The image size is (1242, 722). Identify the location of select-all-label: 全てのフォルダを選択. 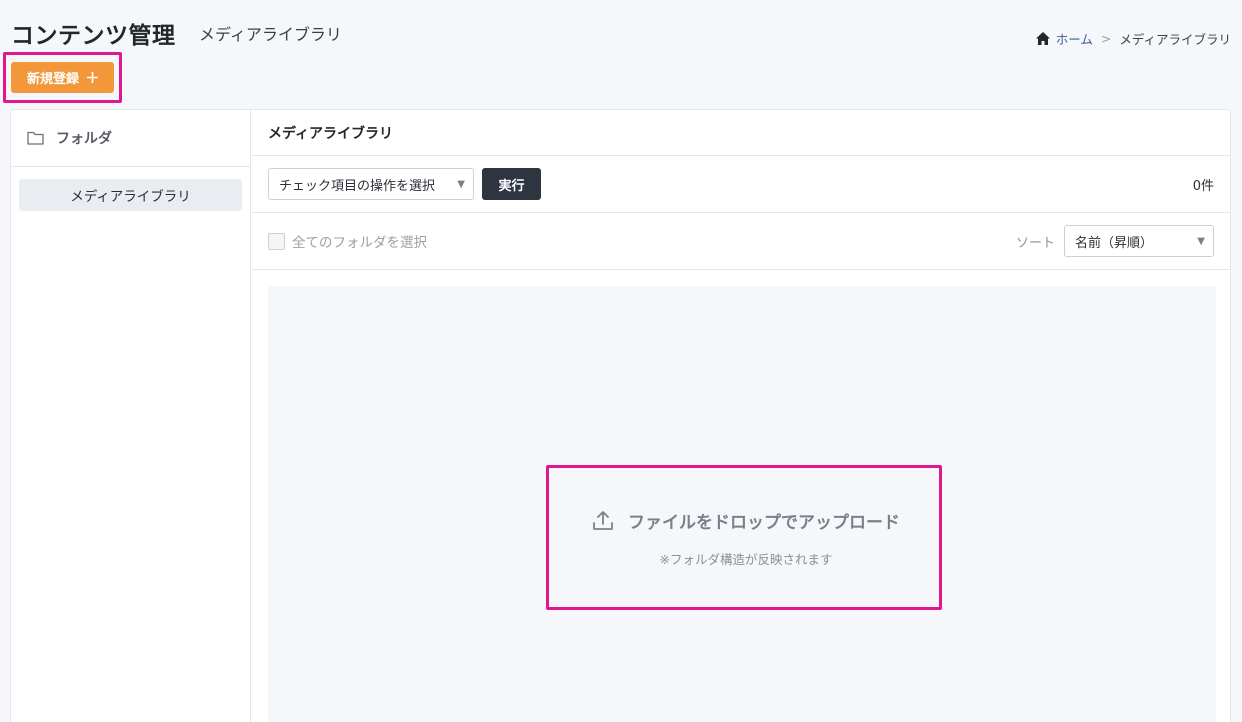
(359, 243).